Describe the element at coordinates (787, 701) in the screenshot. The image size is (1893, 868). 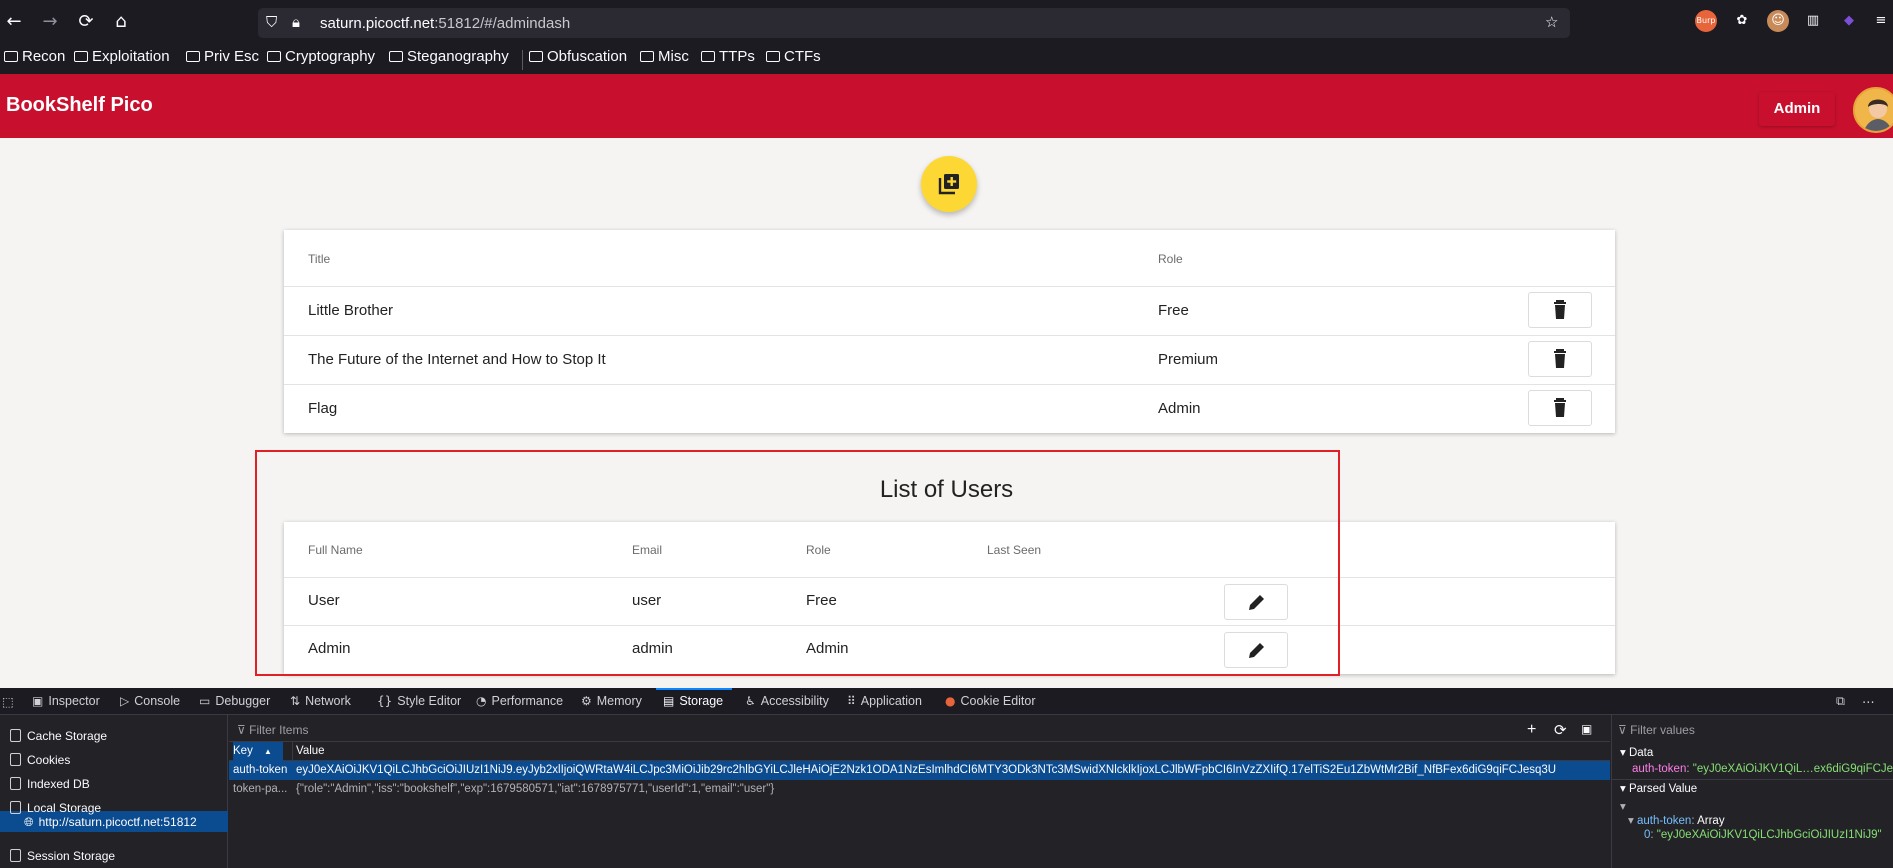
I see `tab-accessibility: ♿ Accessibility` at that location.